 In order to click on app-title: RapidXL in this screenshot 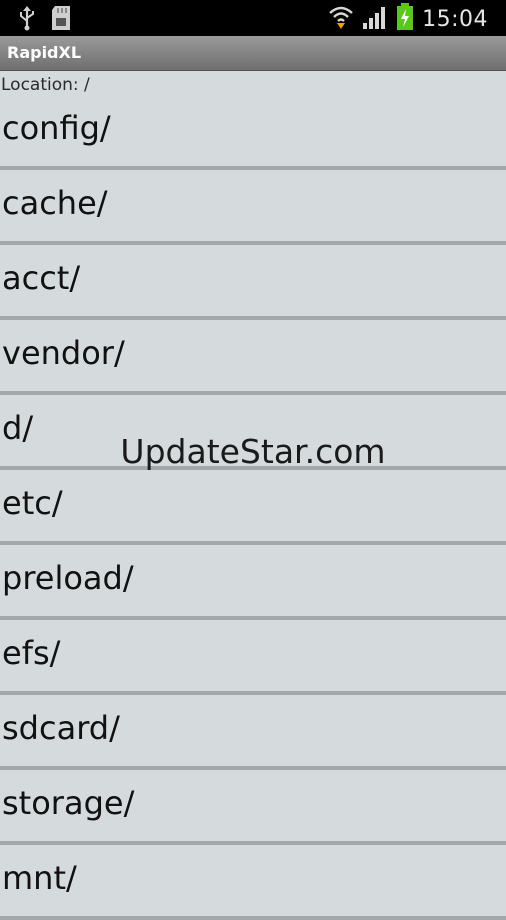, I will do `click(44, 52)`.